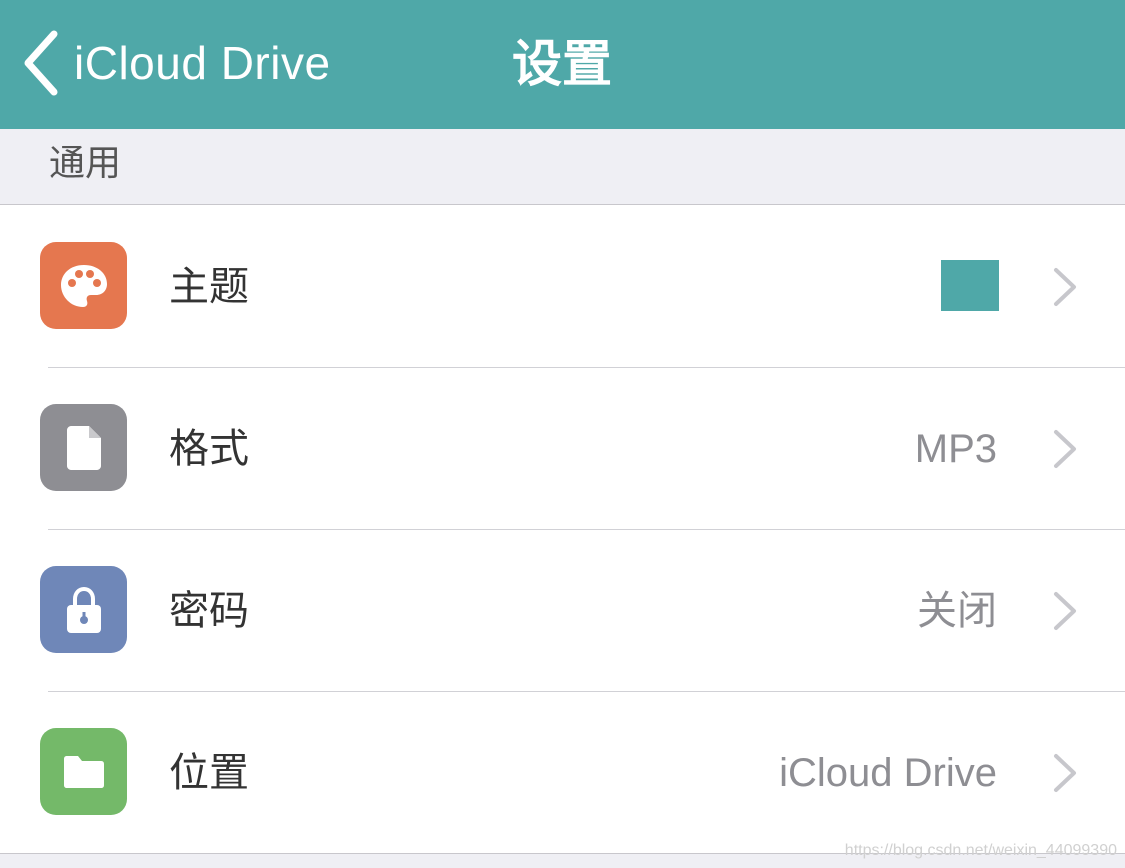 The height and width of the screenshot is (868, 1125). I want to click on theme-color-swatch, so click(970, 285).